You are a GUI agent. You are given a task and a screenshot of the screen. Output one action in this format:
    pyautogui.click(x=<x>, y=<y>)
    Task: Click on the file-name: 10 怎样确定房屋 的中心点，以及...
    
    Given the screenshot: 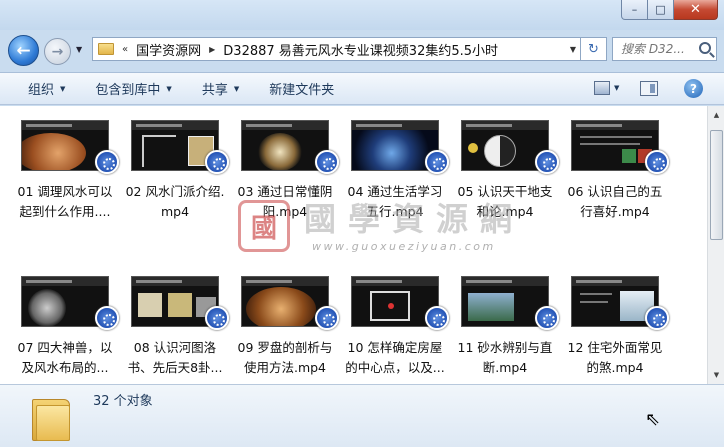 What is the action you would take?
    pyautogui.click(x=395, y=357)
    